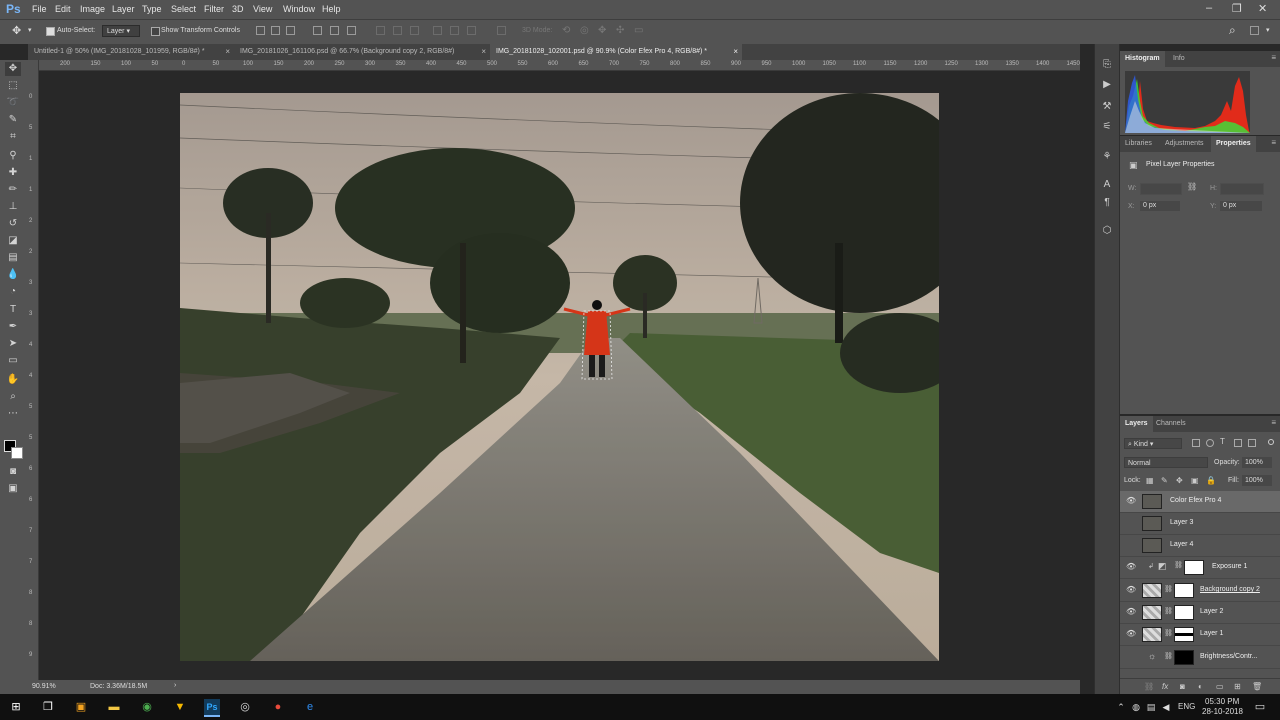 This screenshot has width=1280, height=720. Describe the element at coordinates (501, 30) in the screenshot. I see `auto-align-icon` at that location.